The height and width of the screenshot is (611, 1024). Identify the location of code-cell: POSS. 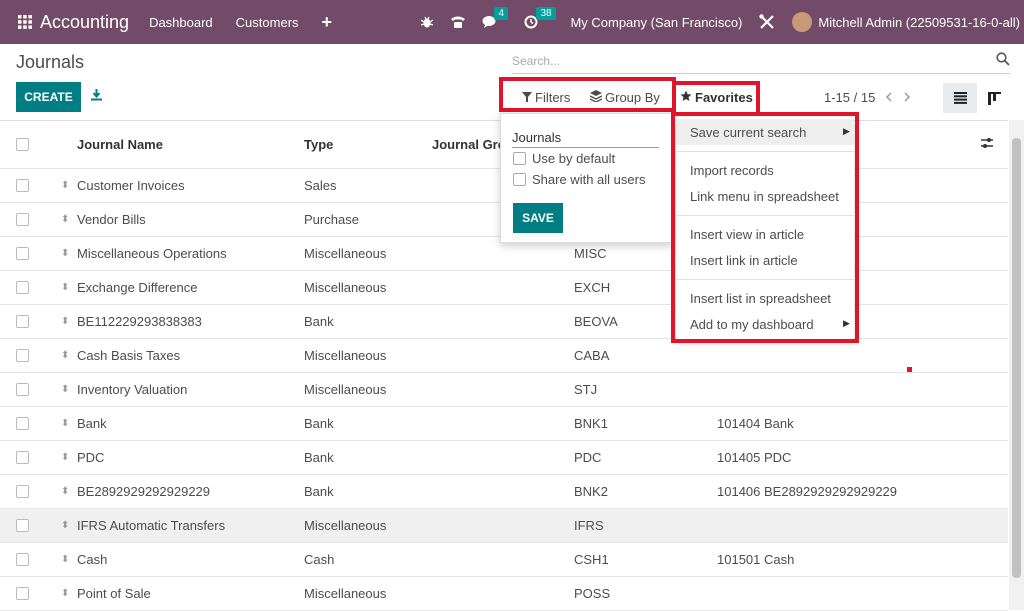
(592, 593).